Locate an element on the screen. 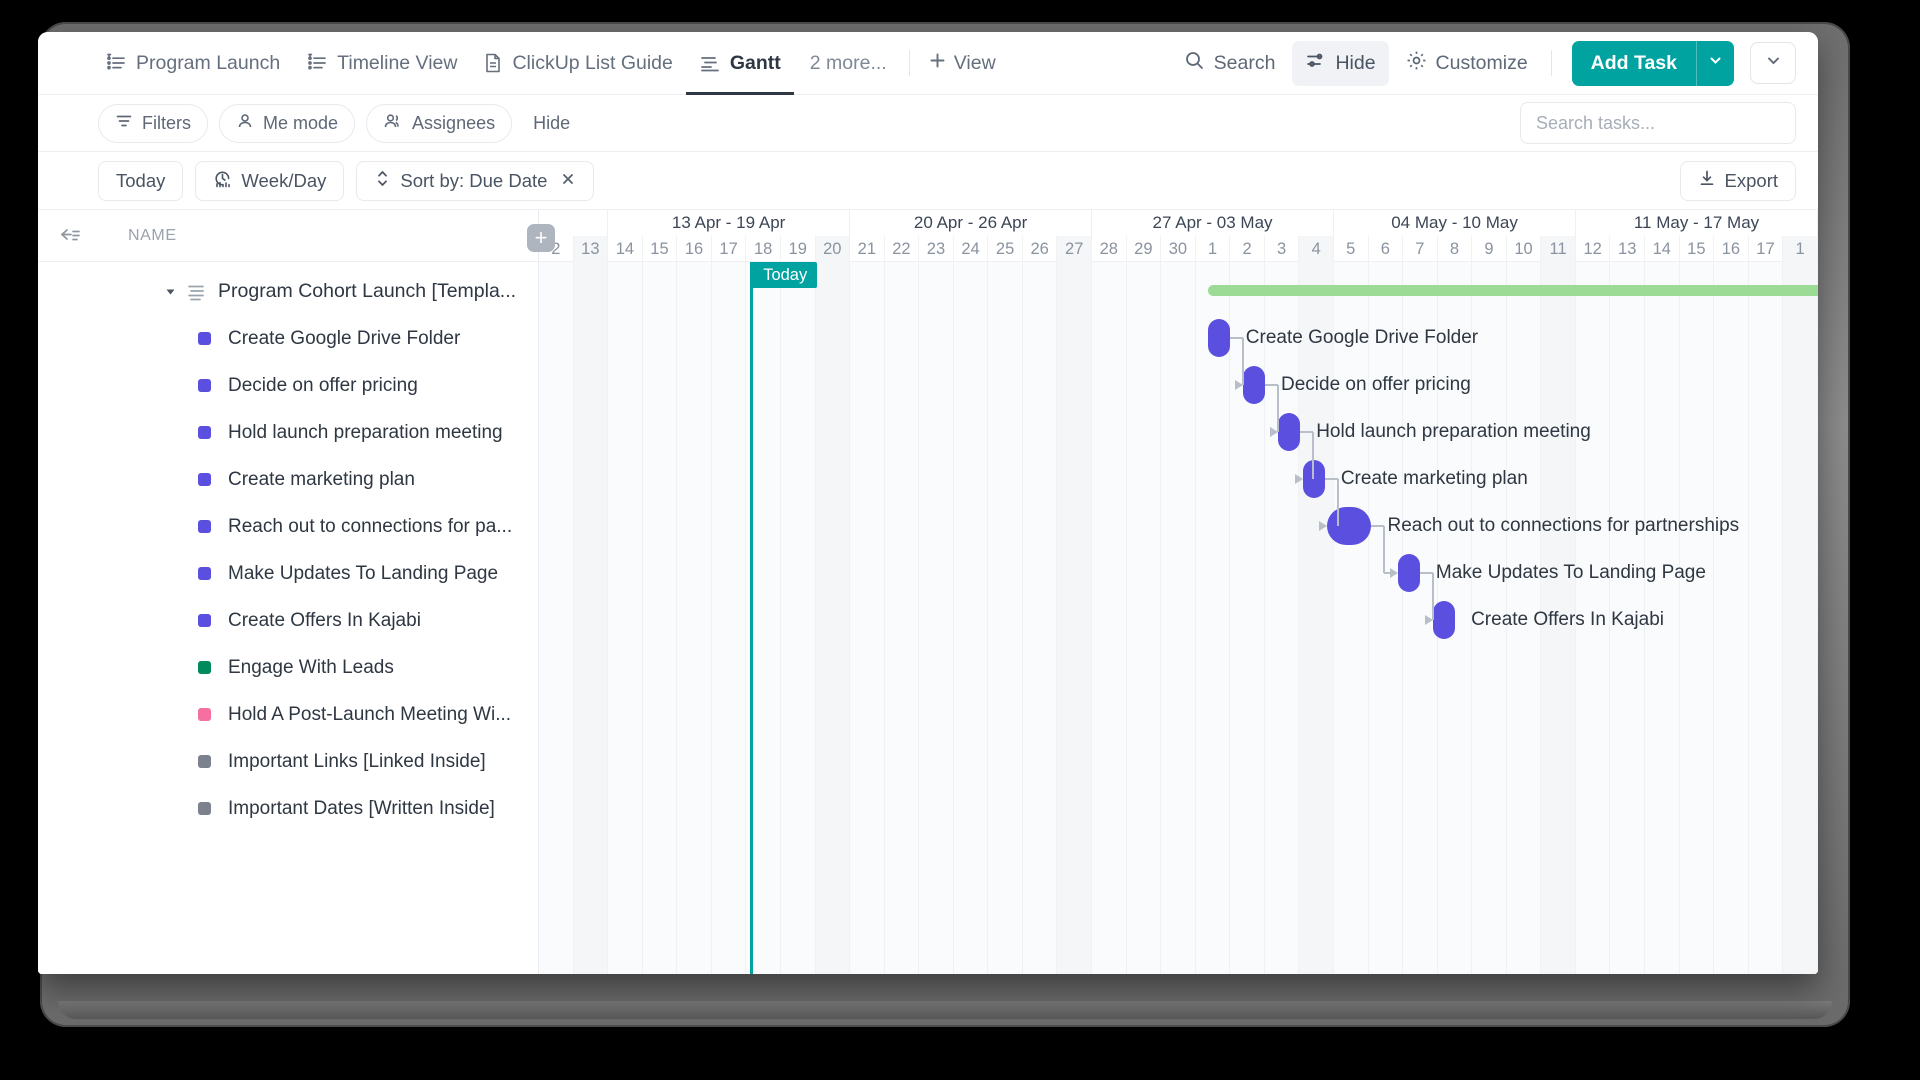  task-row-label: Create marketing plan is located at coordinates (321, 479).